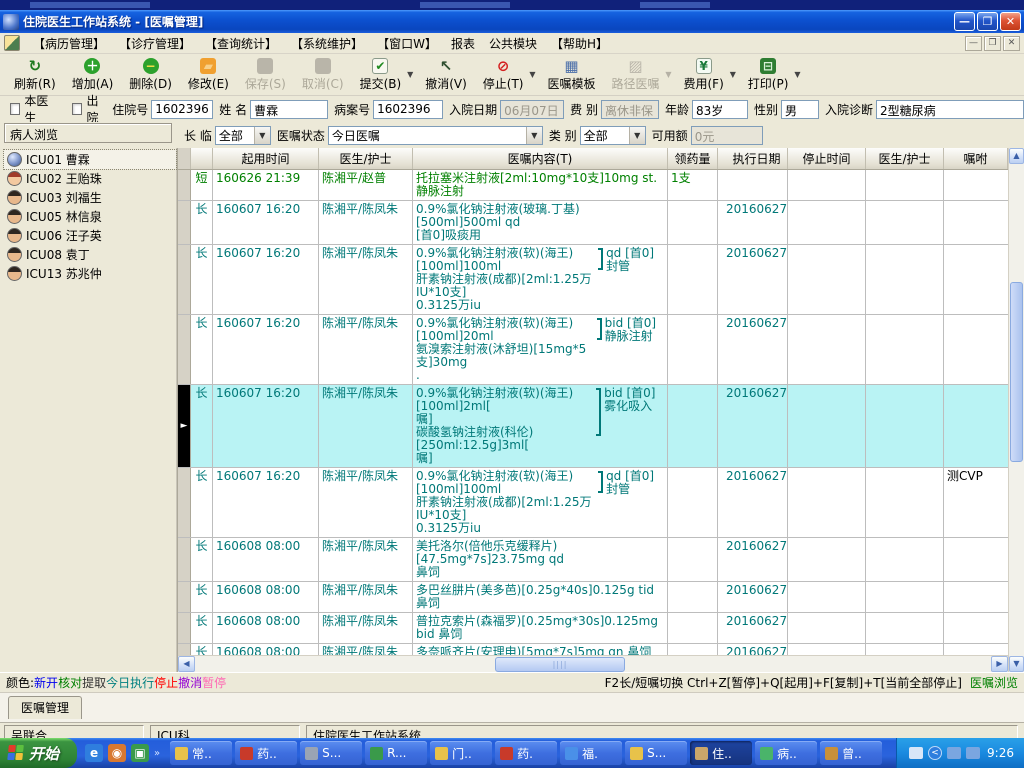 The image size is (1024, 768). I want to click on filter-select-1: 今日医嘱 ▼, so click(435, 135).